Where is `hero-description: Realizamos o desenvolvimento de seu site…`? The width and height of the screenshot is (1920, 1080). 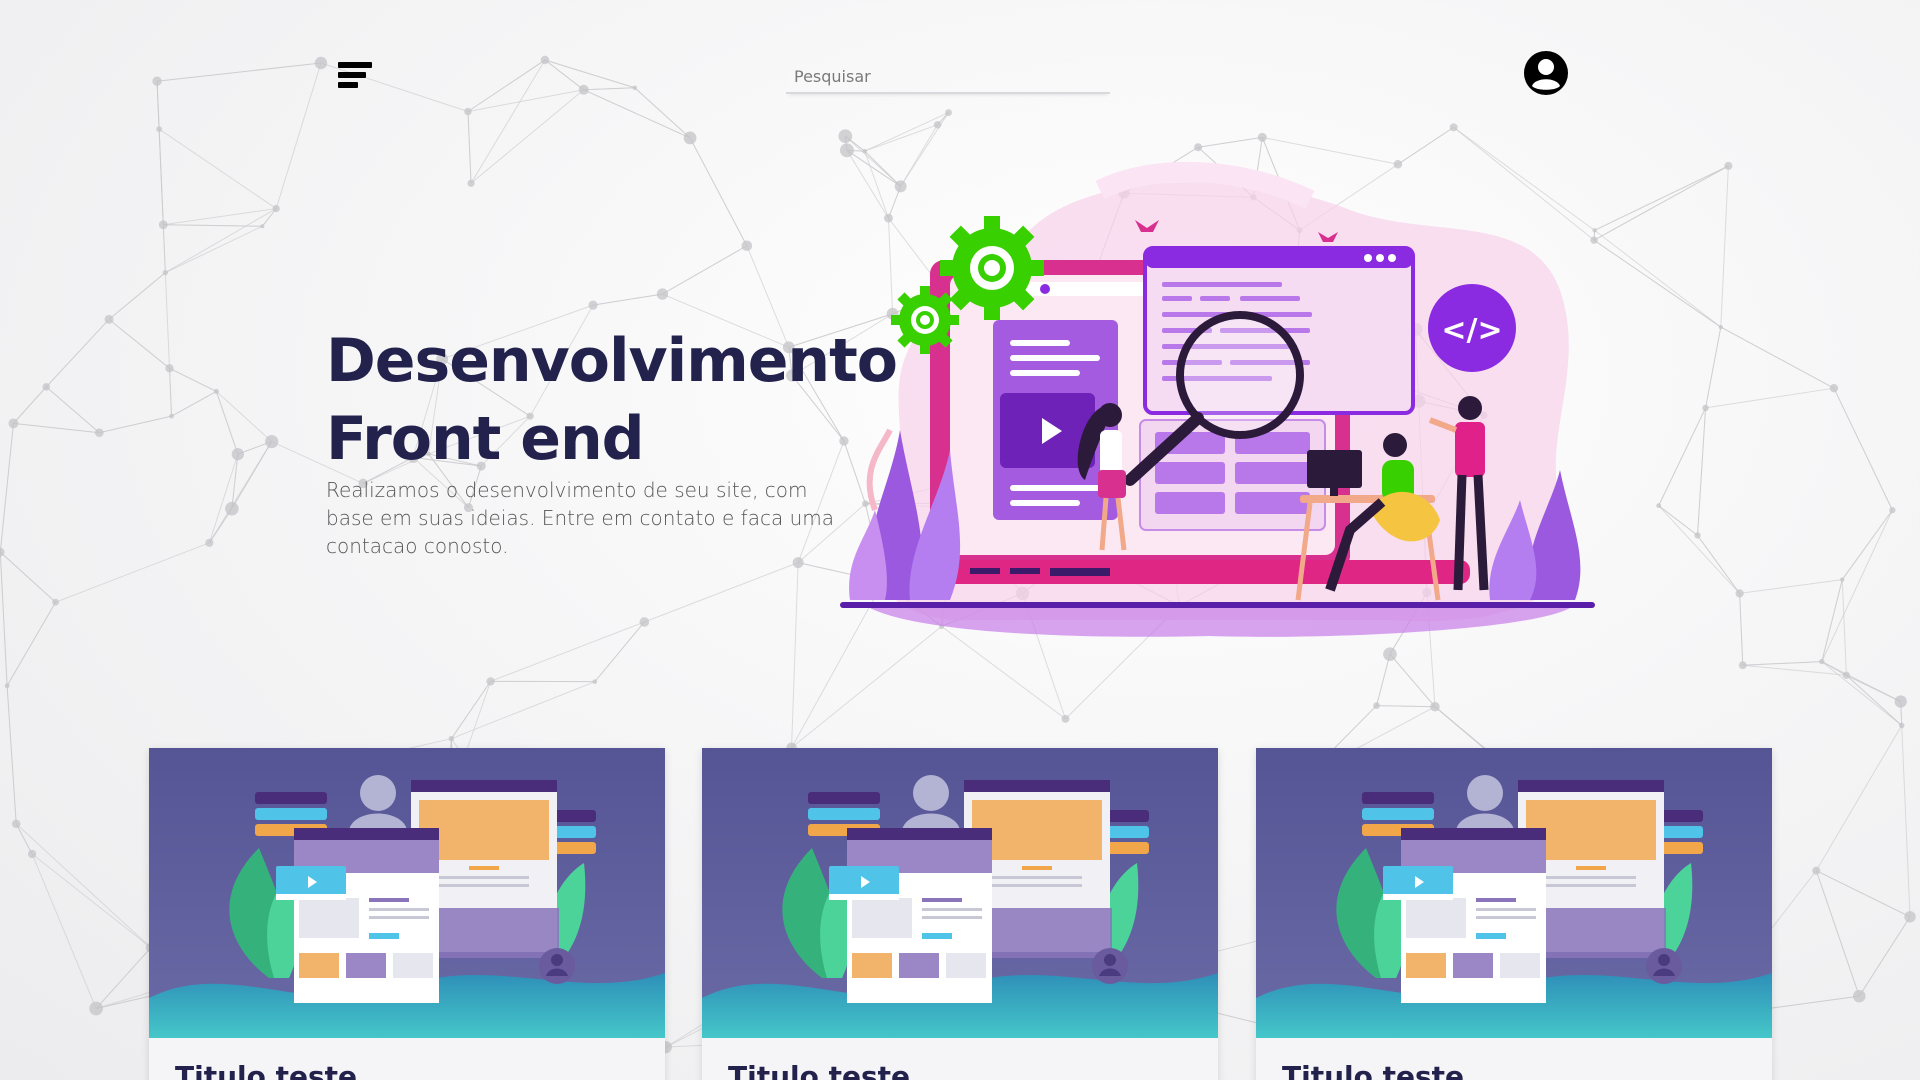 hero-description: Realizamos o desenvolvimento de seu site… is located at coordinates (580, 518).